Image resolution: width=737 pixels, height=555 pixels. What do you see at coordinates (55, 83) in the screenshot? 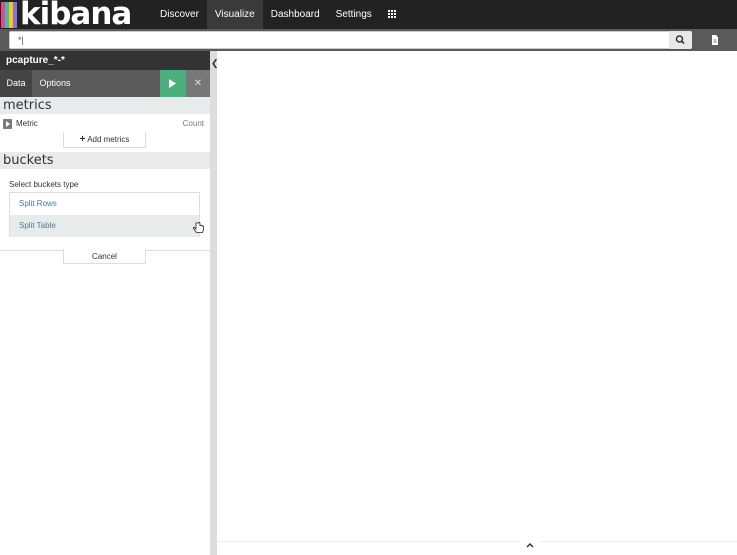
I see `tab-options: Options` at bounding box center [55, 83].